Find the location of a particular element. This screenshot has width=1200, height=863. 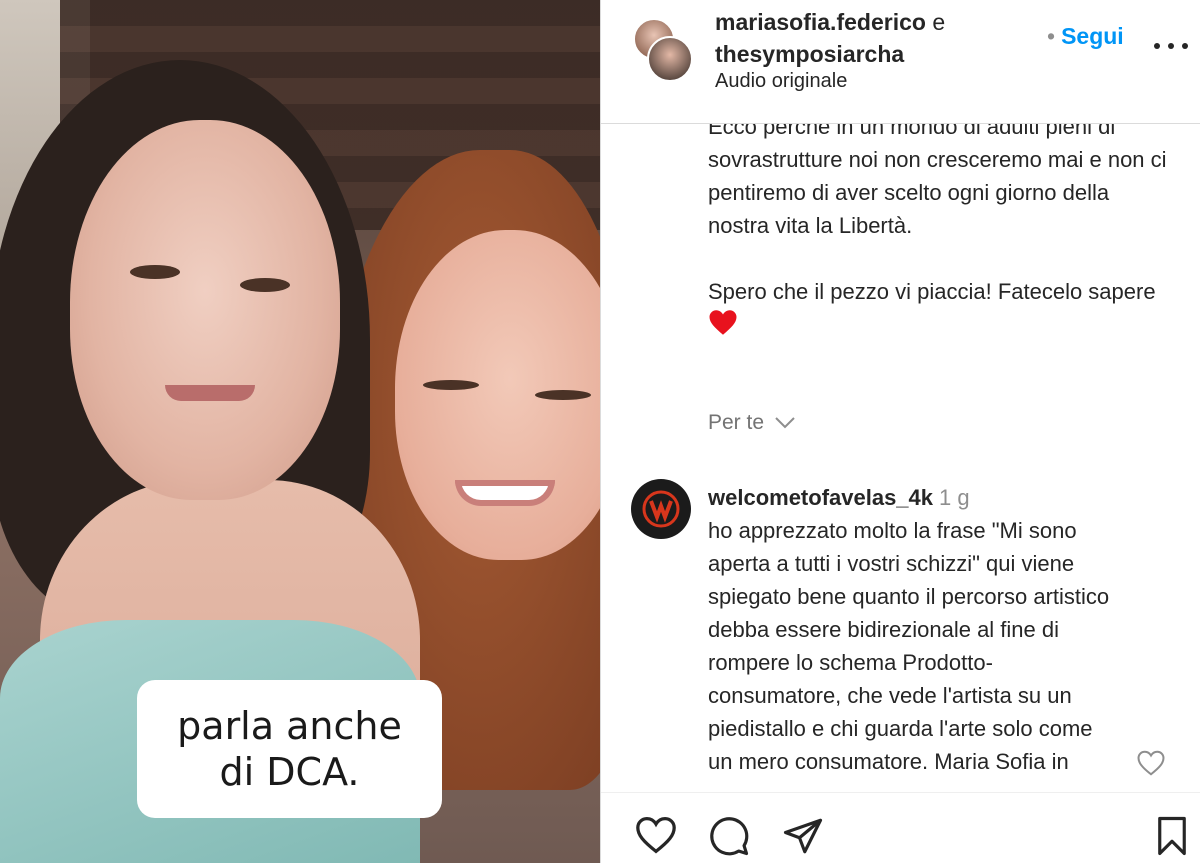

comment-username: welcometofavelas_4k is located at coordinates (820, 497).